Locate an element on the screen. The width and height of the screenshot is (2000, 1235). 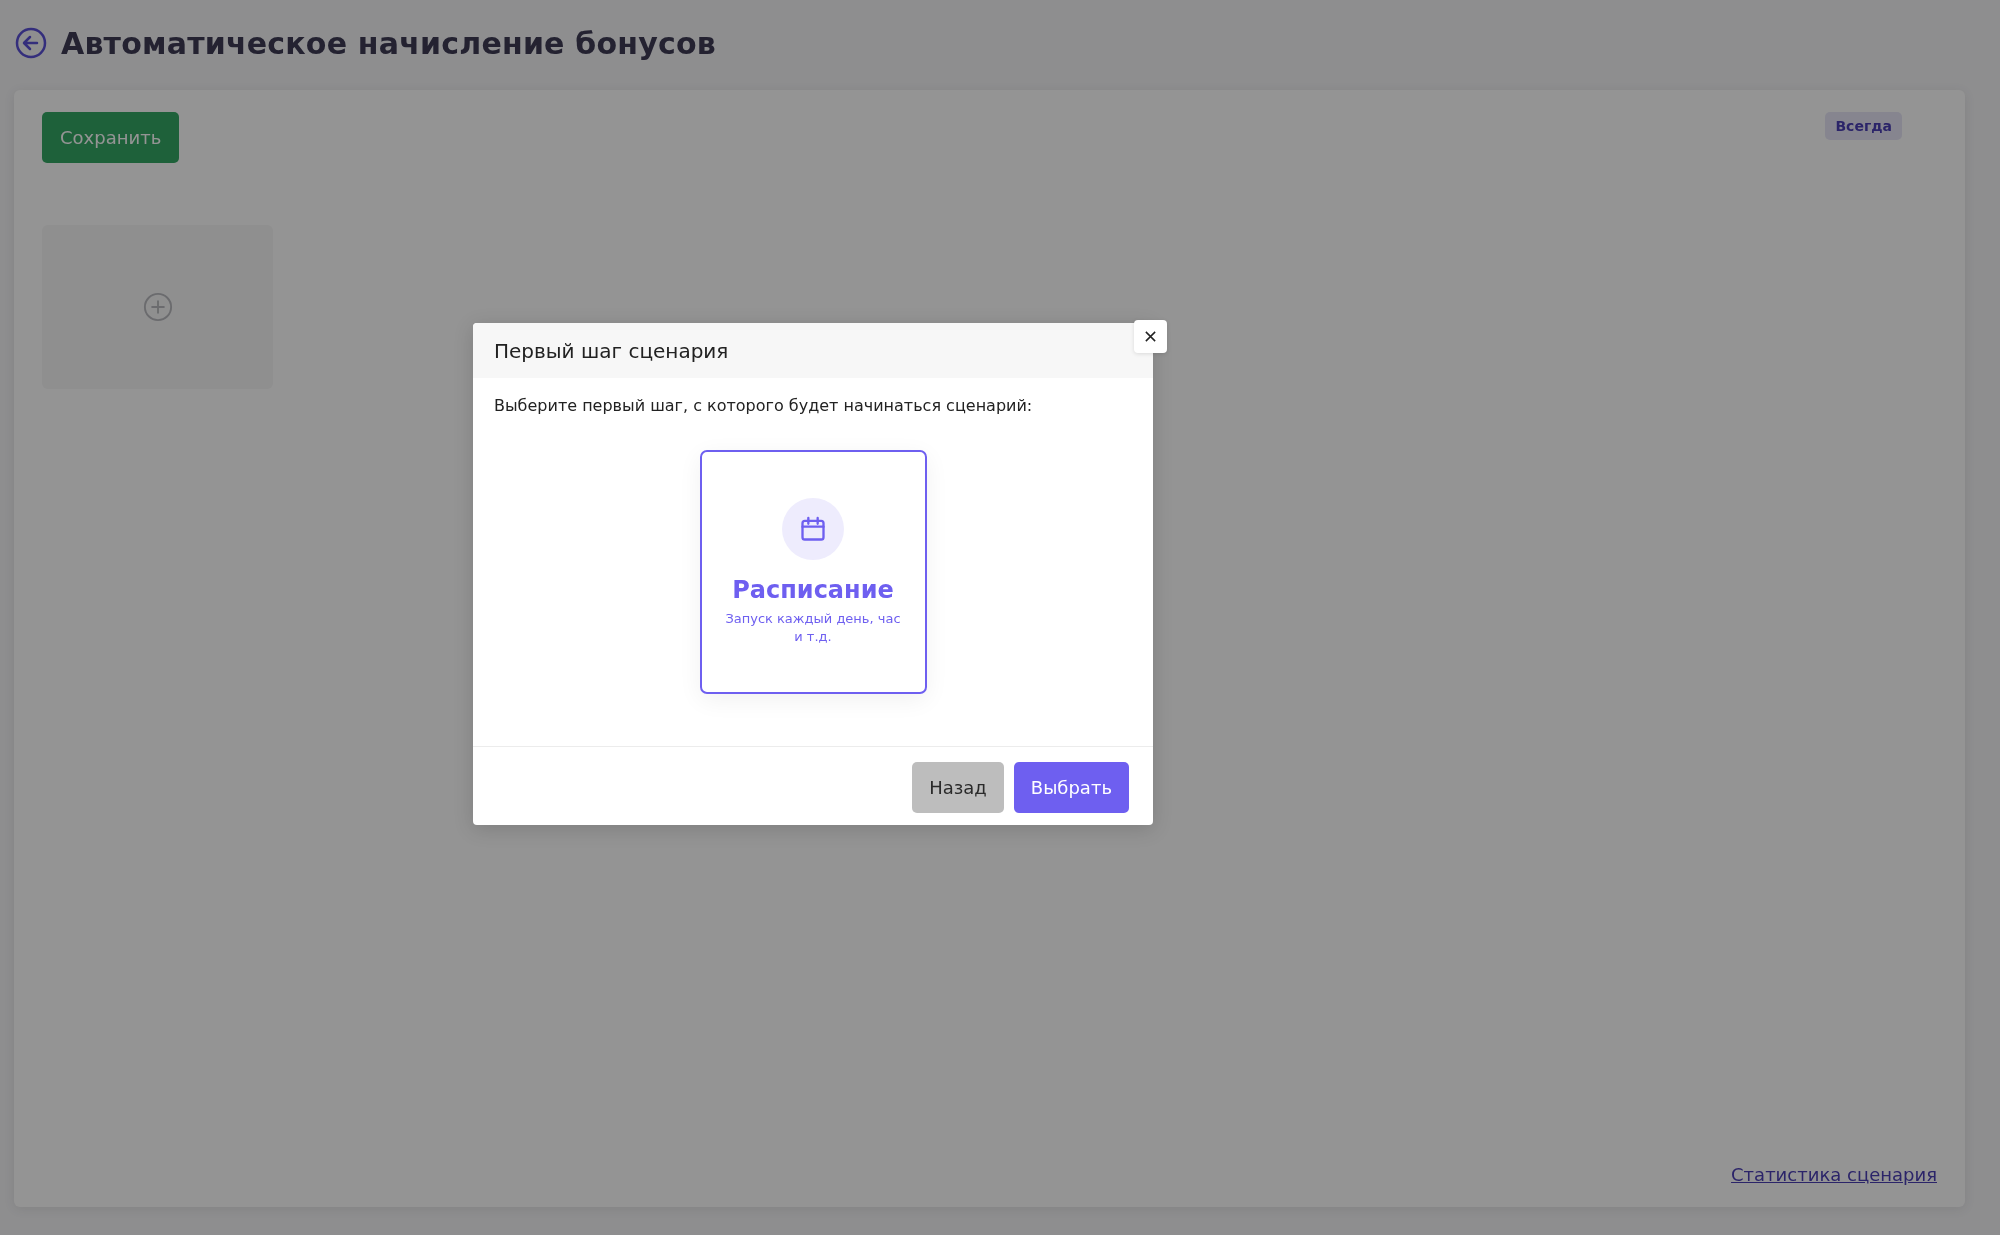
close-icon is located at coordinates (1150, 336).